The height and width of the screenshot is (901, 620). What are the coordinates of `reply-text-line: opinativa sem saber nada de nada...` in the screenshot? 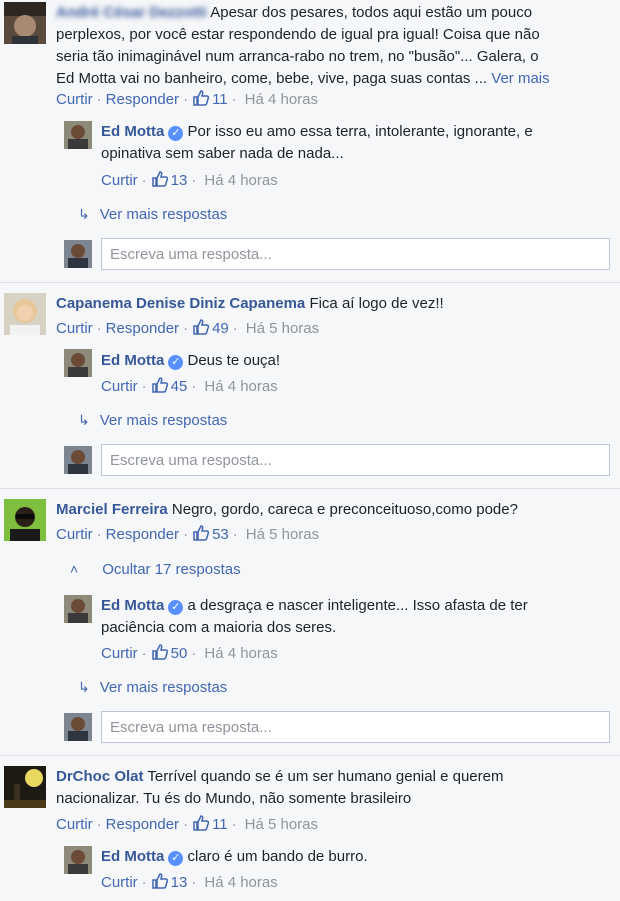 It's located at (222, 153).